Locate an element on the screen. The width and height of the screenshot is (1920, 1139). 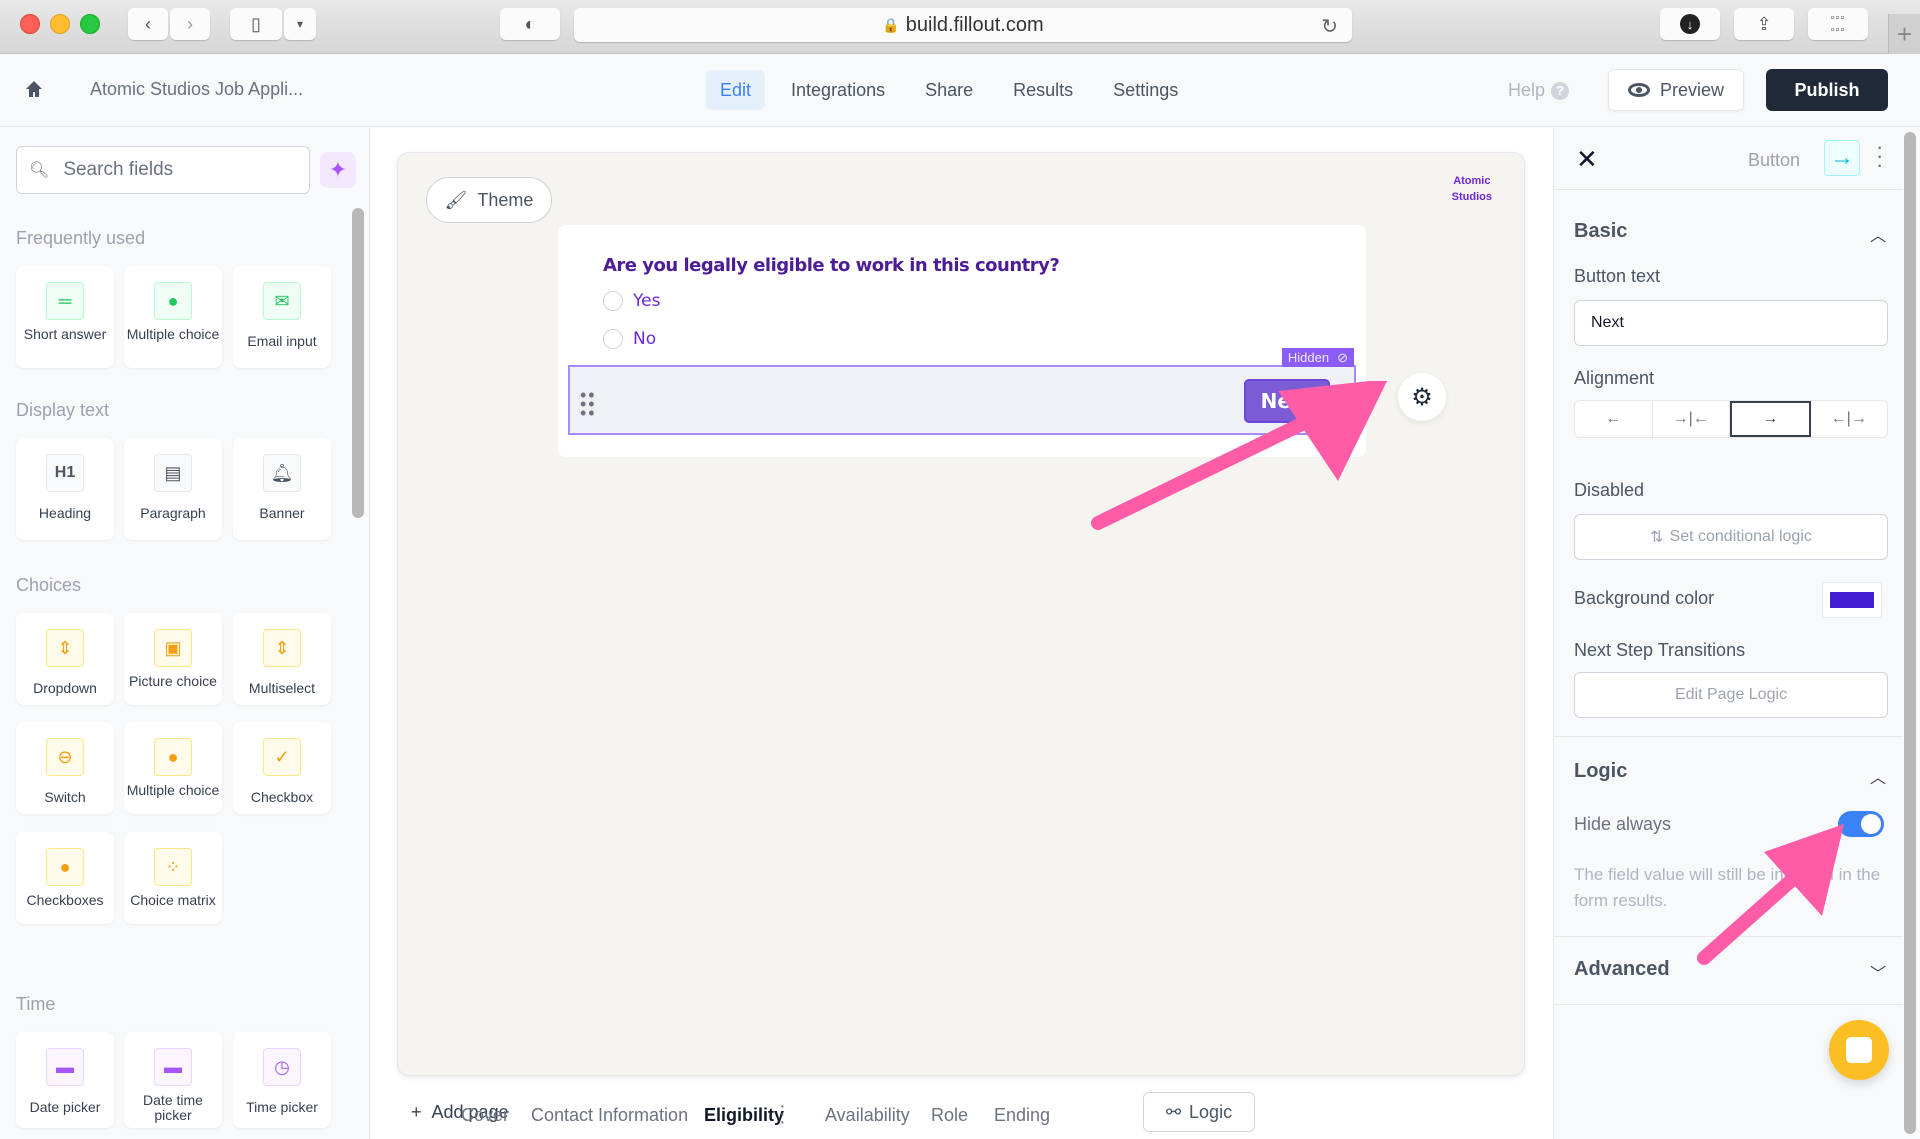
calendar-icon: ▬ is located at coordinates (173, 1067).